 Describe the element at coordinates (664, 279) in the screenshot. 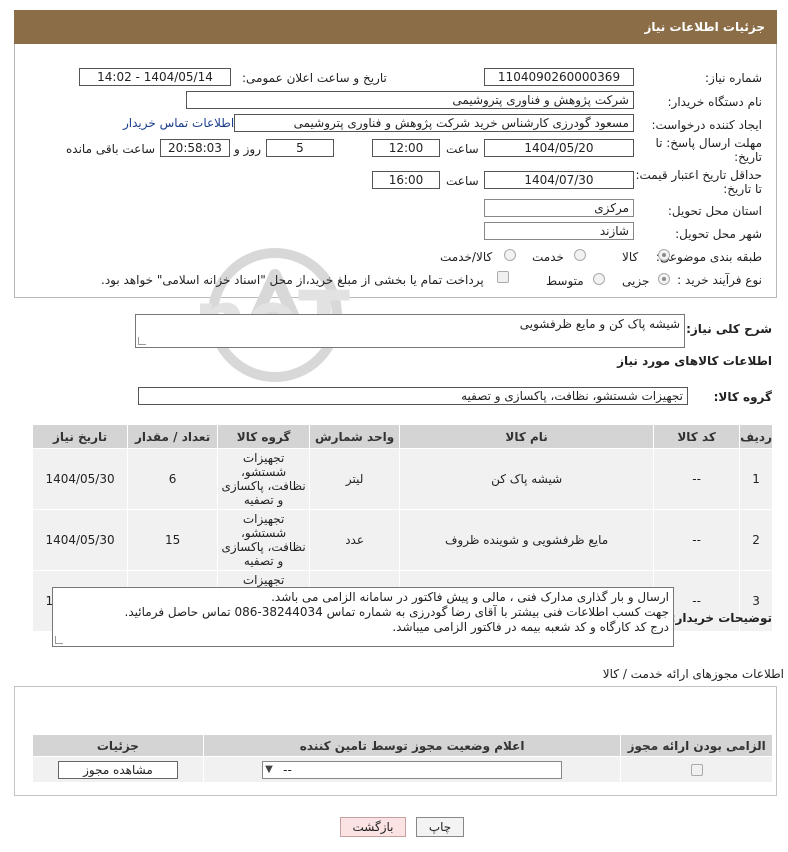

I see `process-radio-minor` at that location.